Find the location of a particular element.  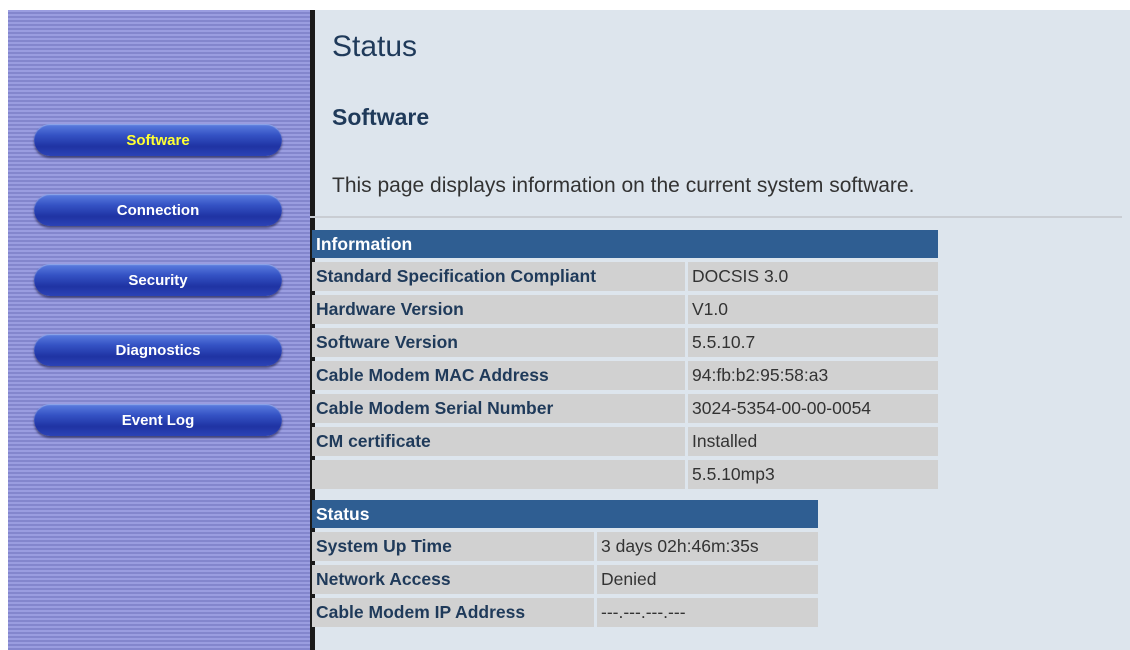

table-row: 5.5.10mp3 is located at coordinates (625, 474).